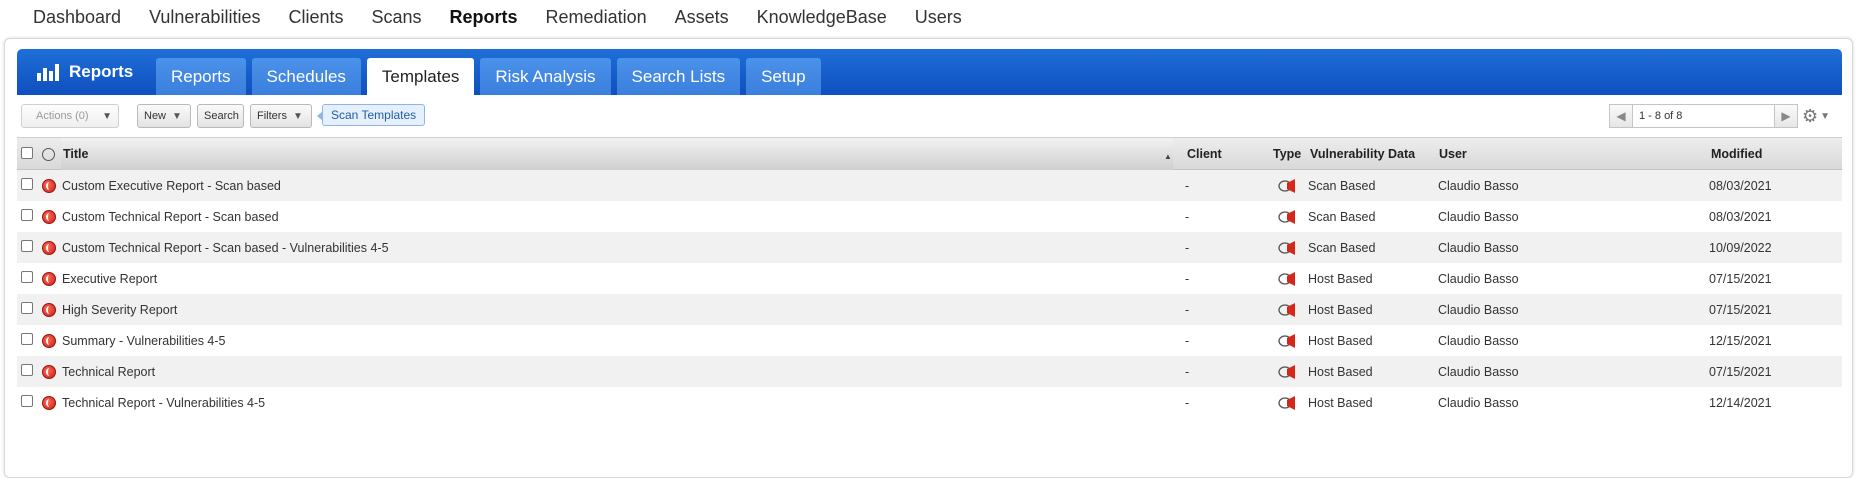  I want to click on row-title: Custom Technical Report - Scan based, so click(170, 217).